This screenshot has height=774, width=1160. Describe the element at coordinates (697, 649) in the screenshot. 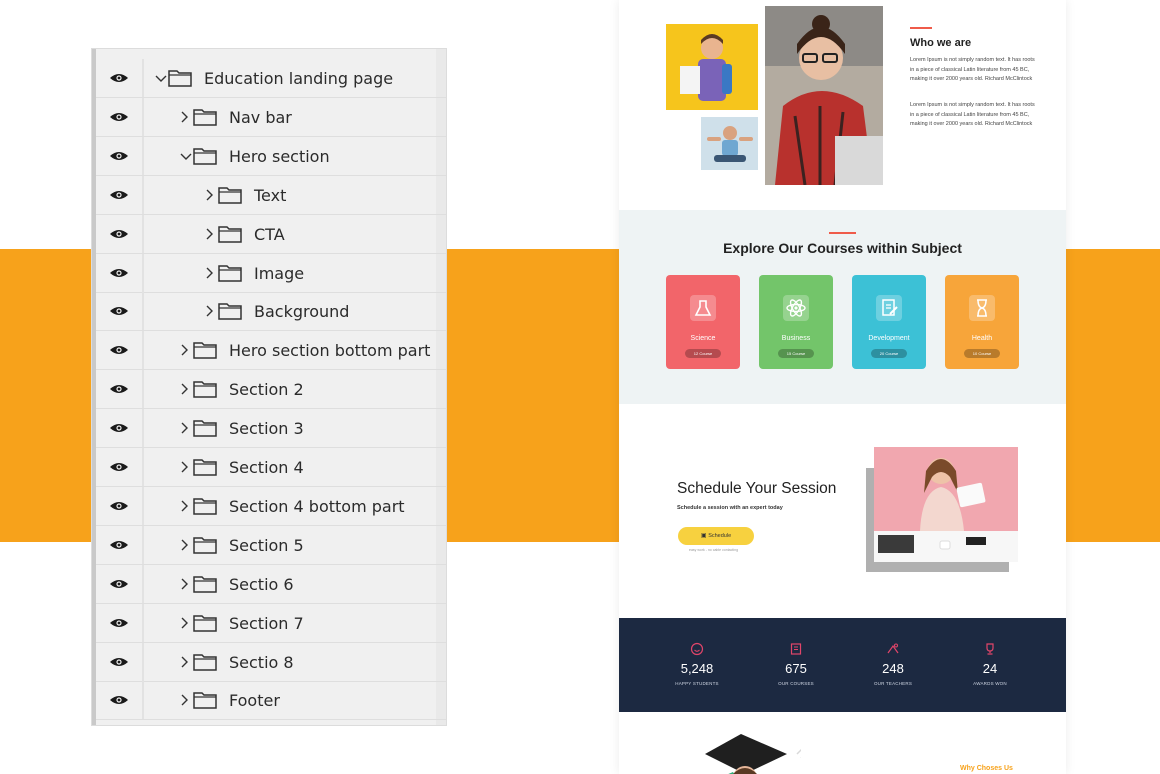

I see `smile-icon` at that location.